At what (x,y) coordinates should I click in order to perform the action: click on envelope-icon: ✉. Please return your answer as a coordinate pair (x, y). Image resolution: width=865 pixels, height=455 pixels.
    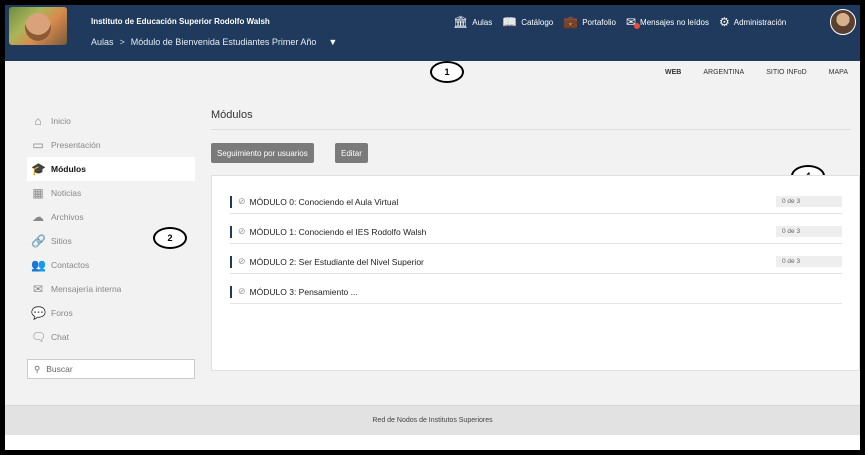
    Looking at the image, I should click on (38, 289).